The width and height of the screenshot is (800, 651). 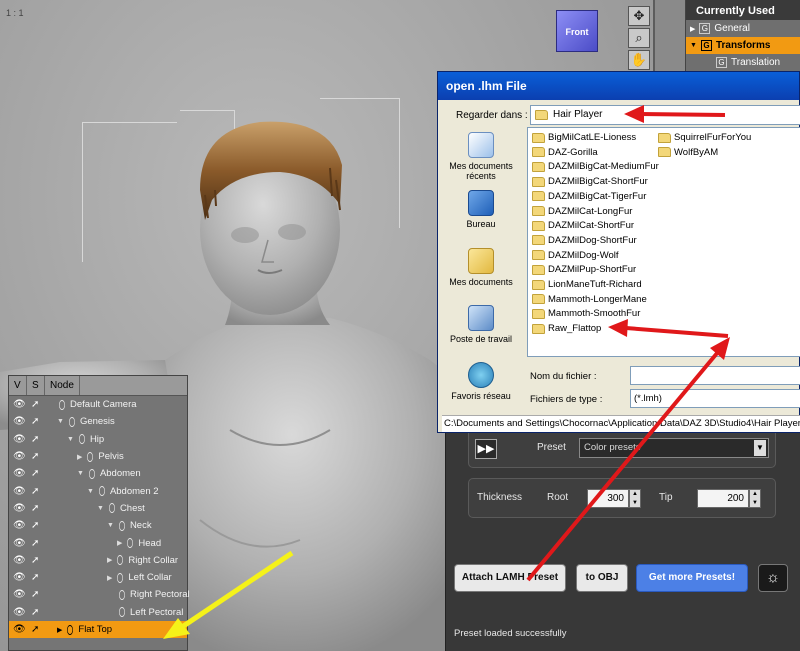 I want to click on folder-item: DAZMilCat-ShortFur, so click(x=583, y=225).